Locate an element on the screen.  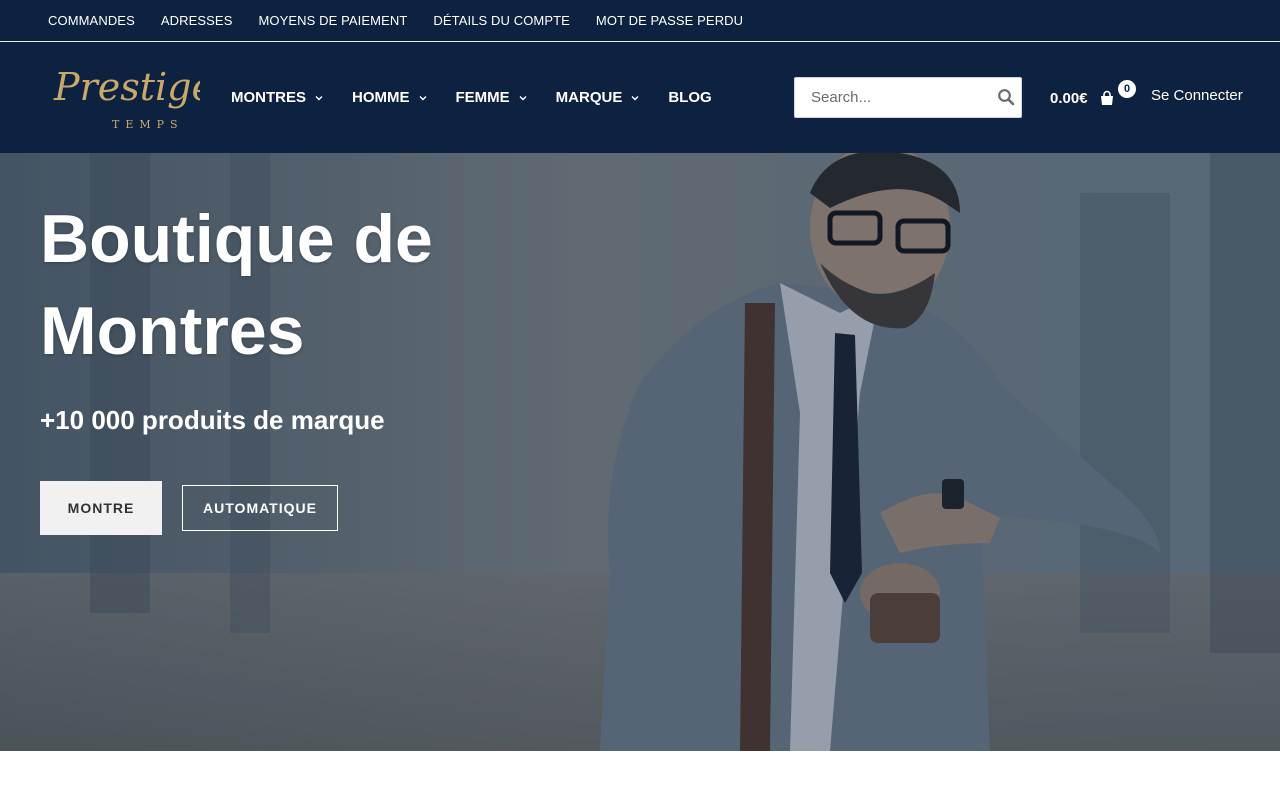
search-box is located at coordinates (908, 97).